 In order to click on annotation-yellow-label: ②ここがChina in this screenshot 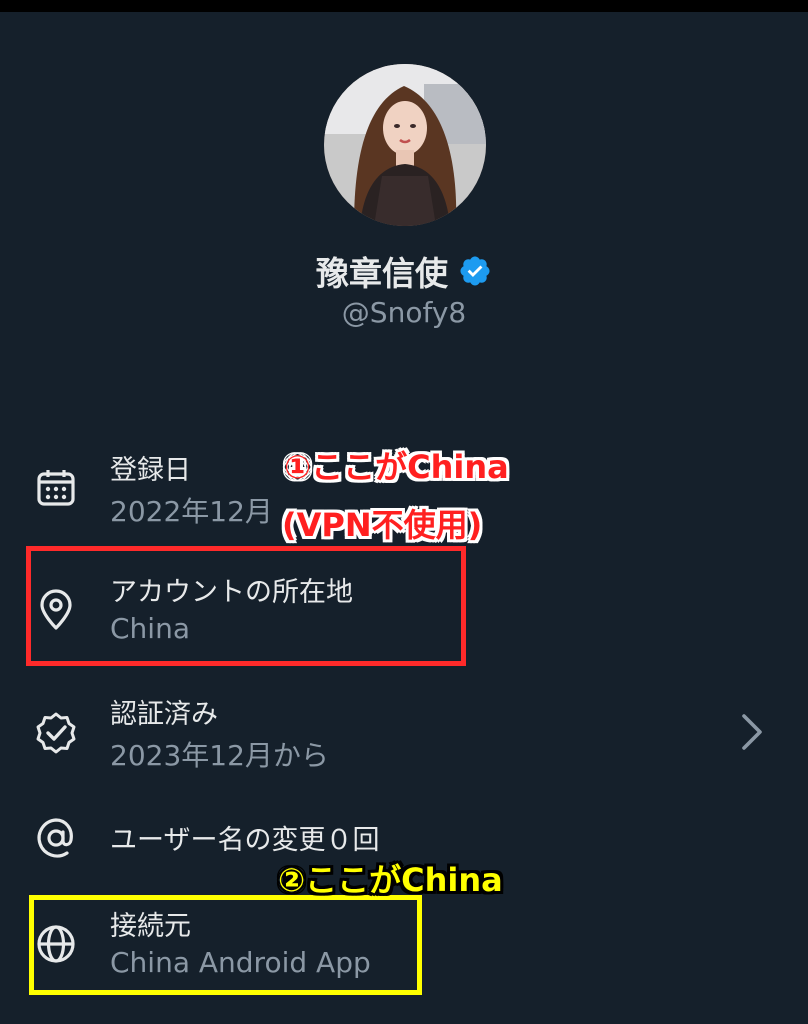, I will do `click(390, 880)`.